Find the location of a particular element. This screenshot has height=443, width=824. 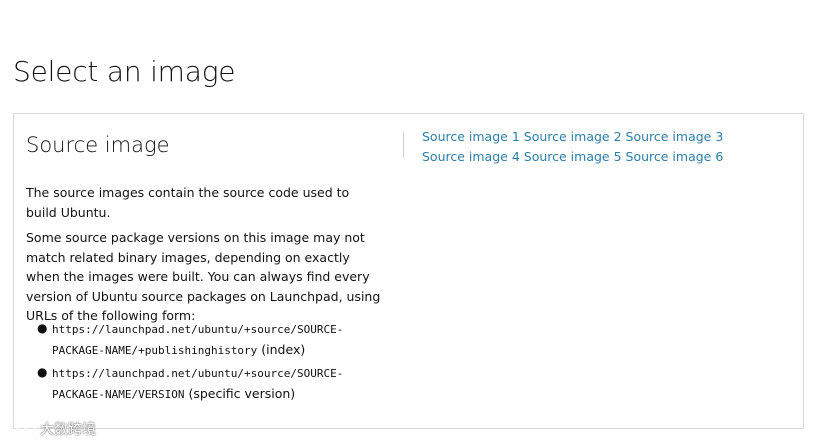

watermark-logo-icon is located at coordinates (22, 429).